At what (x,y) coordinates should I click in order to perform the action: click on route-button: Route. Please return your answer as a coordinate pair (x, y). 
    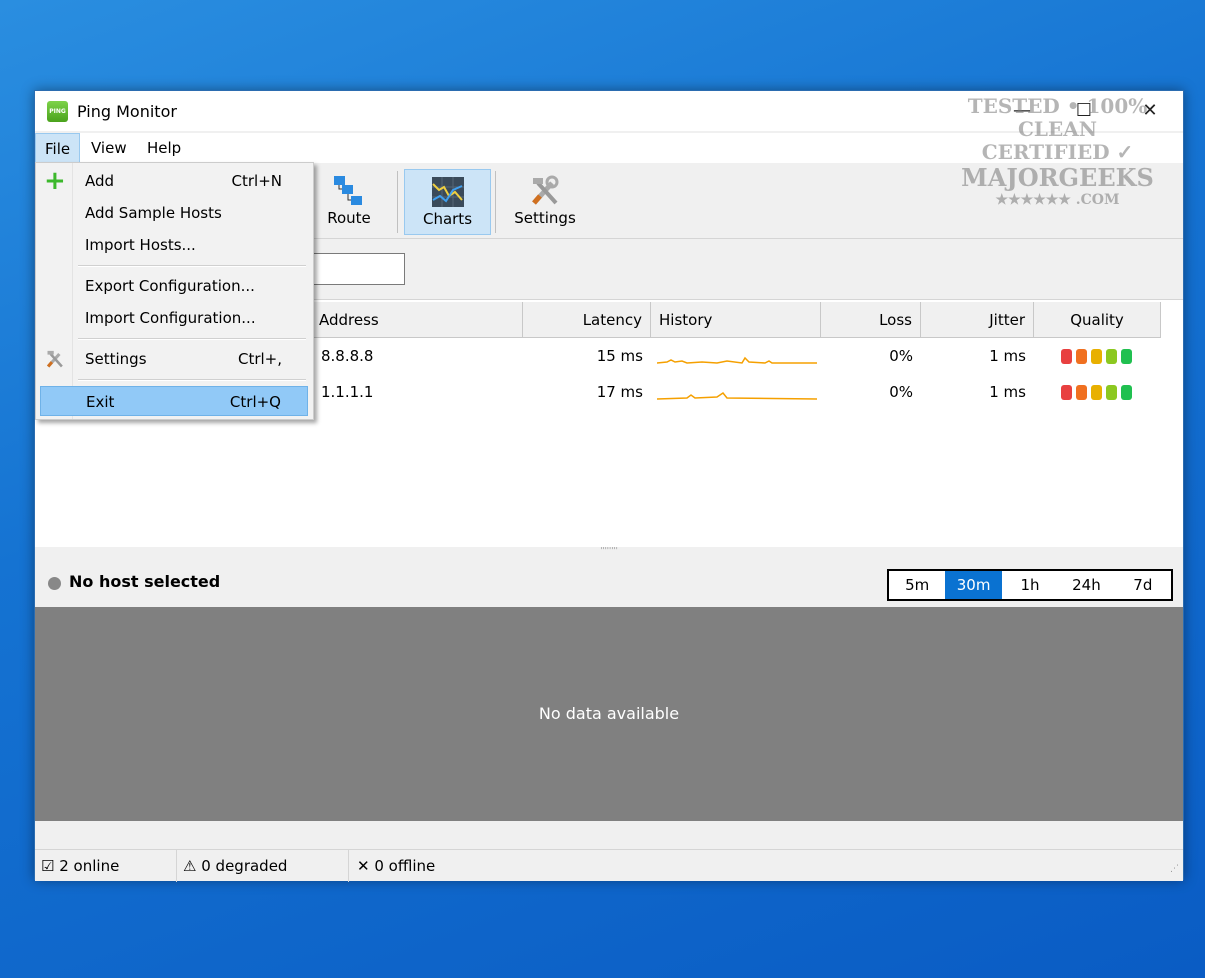
    Looking at the image, I should click on (349, 202).